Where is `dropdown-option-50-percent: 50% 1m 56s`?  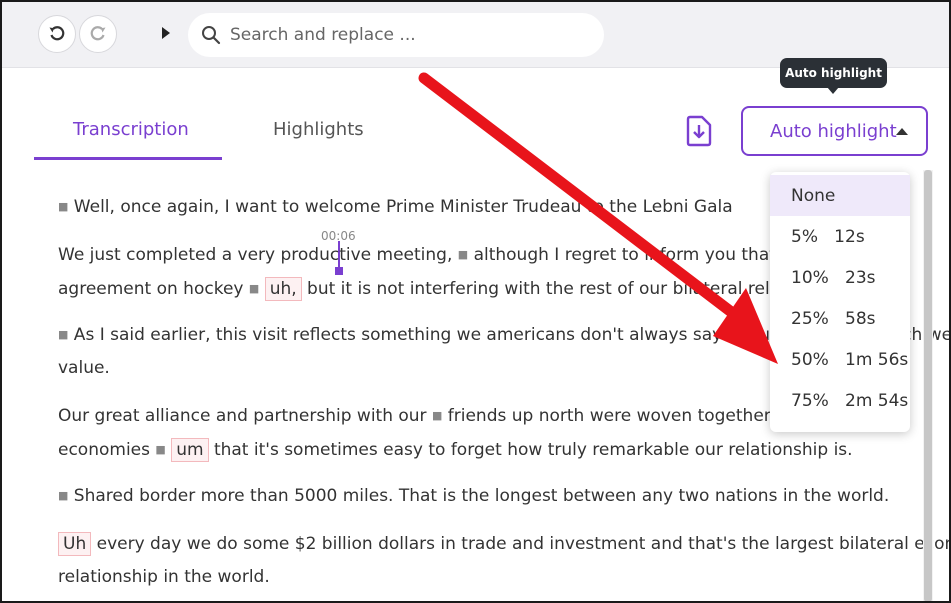 dropdown-option-50-percent: 50% 1m 56s is located at coordinates (840, 359).